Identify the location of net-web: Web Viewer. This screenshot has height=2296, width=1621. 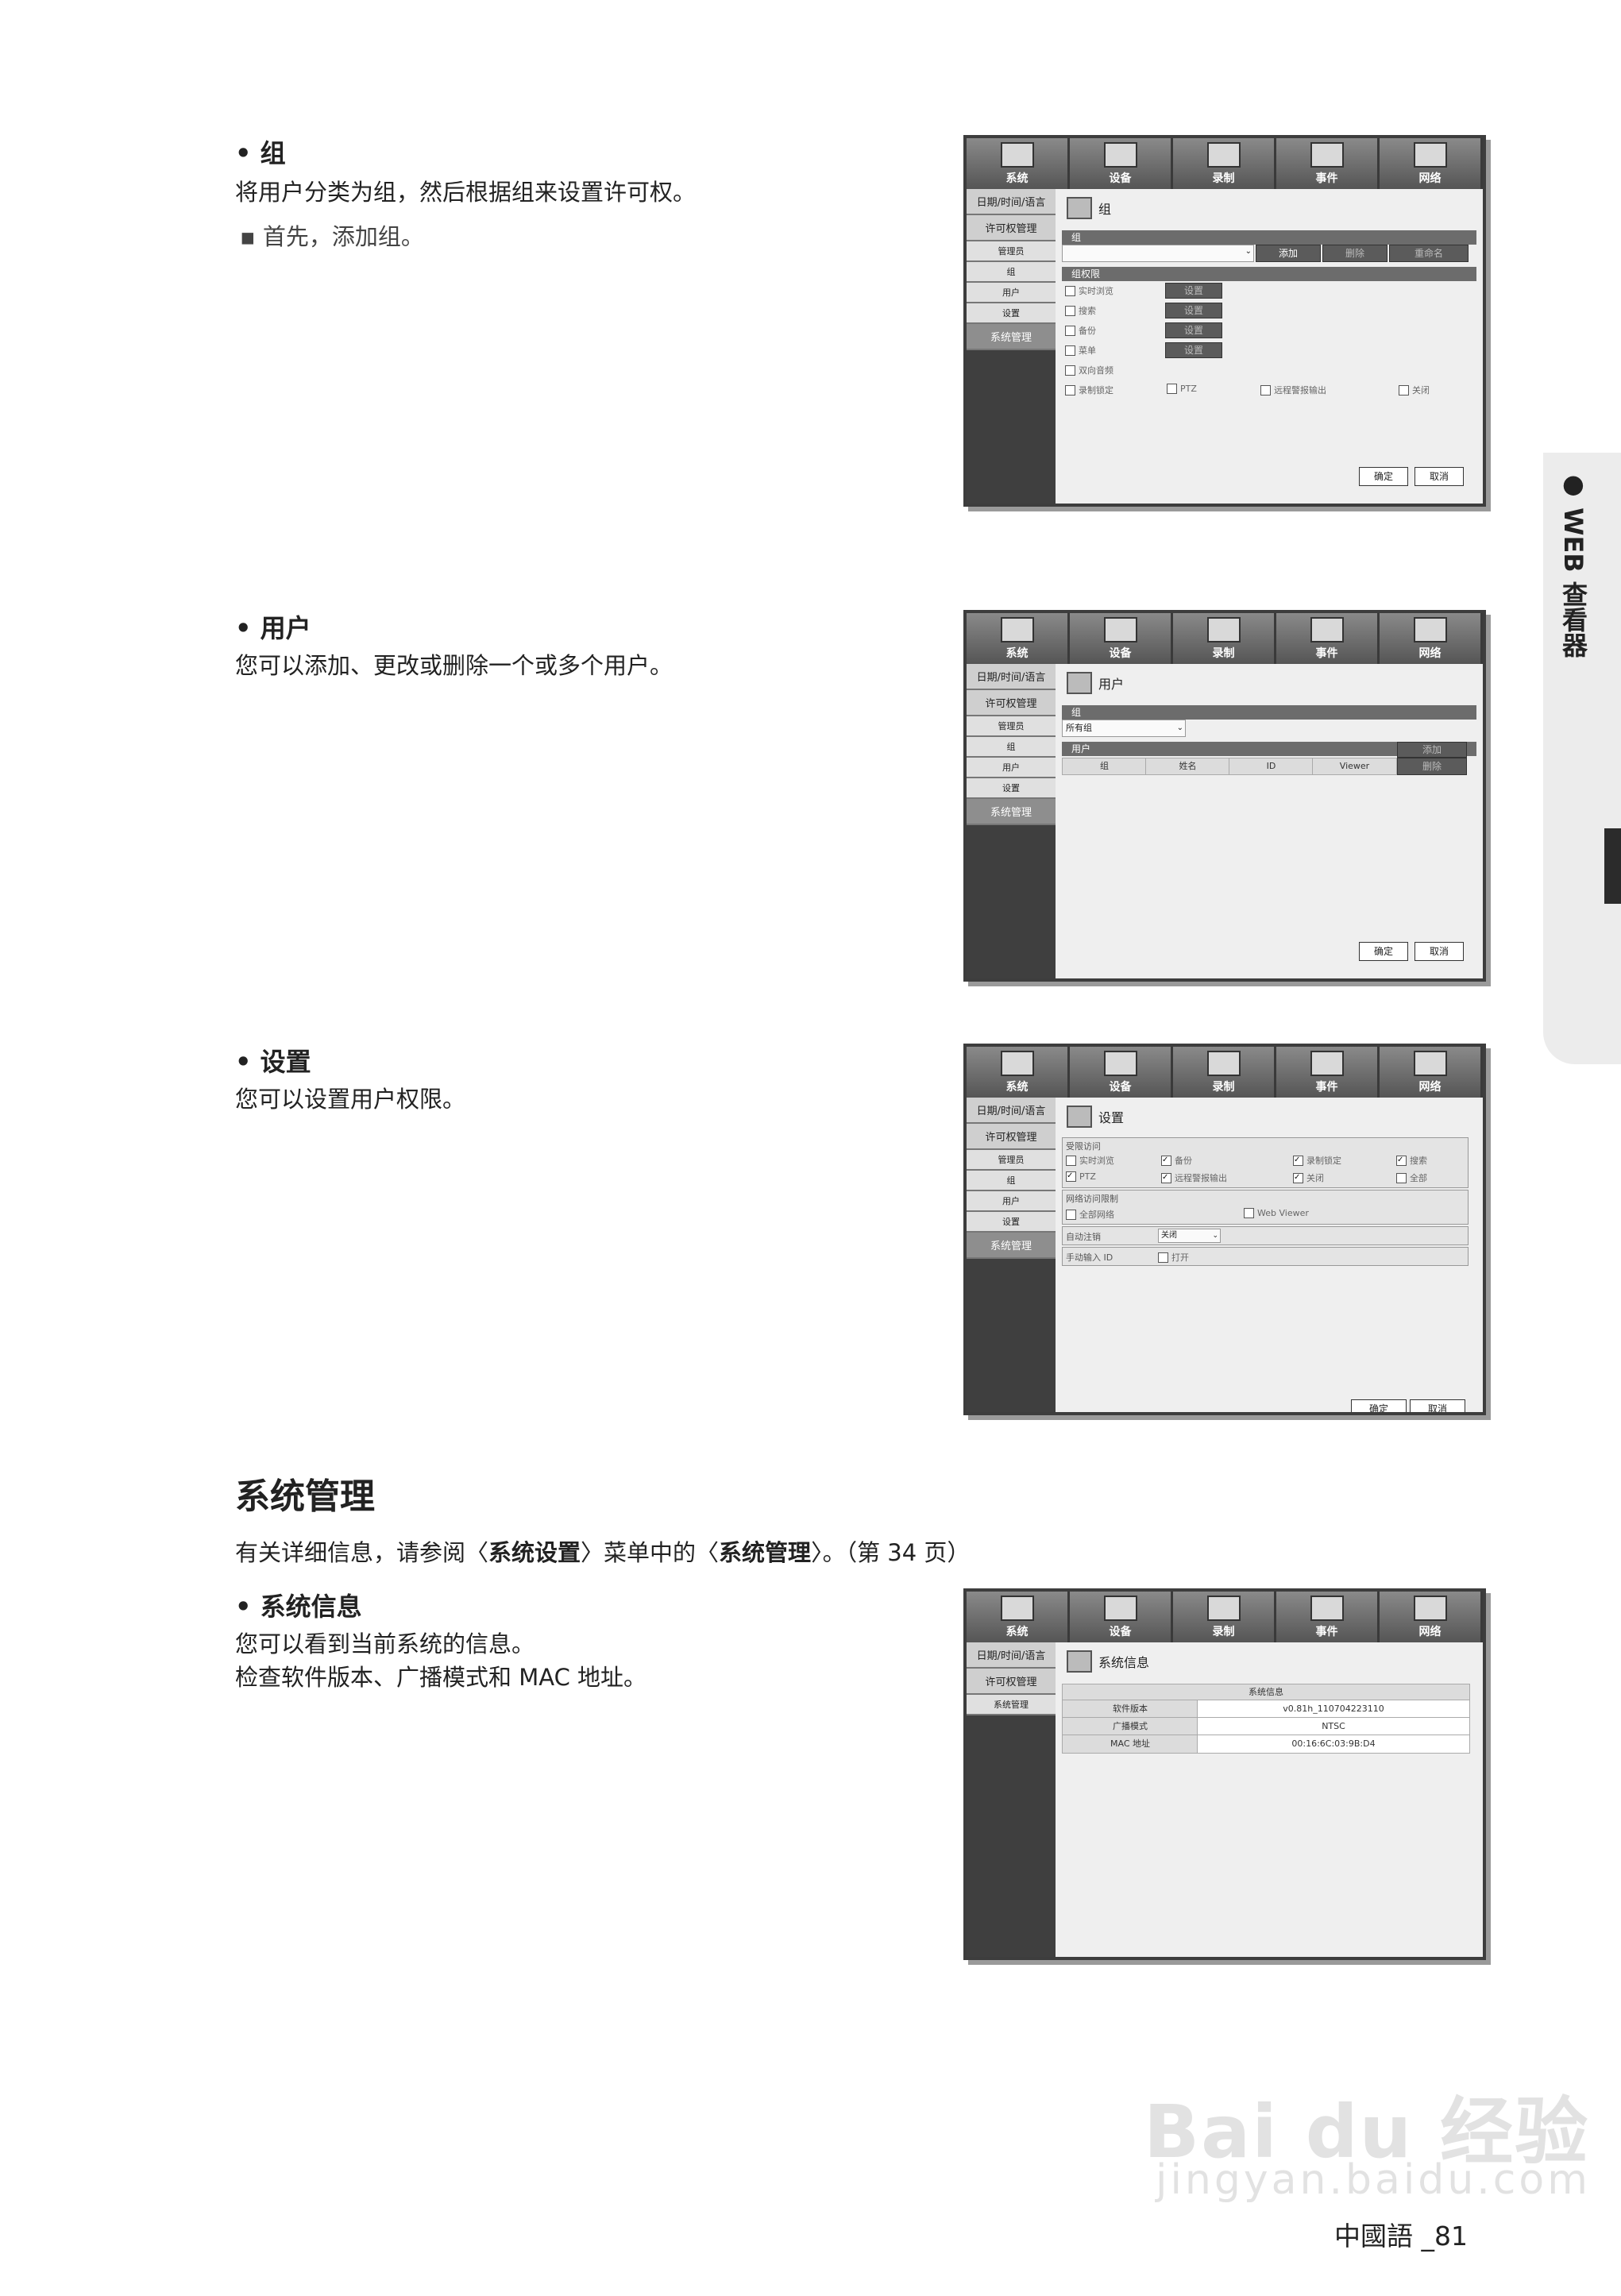
(1276, 1213).